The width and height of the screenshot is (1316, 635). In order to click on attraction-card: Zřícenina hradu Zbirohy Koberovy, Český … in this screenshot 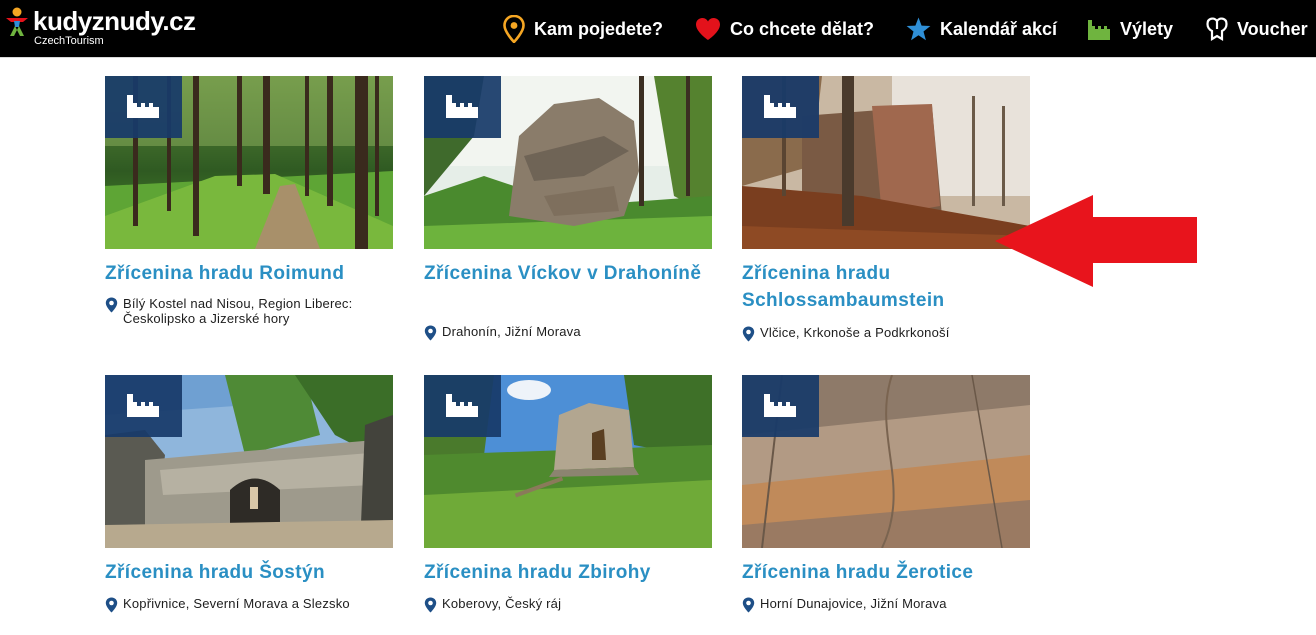, I will do `click(569, 505)`.